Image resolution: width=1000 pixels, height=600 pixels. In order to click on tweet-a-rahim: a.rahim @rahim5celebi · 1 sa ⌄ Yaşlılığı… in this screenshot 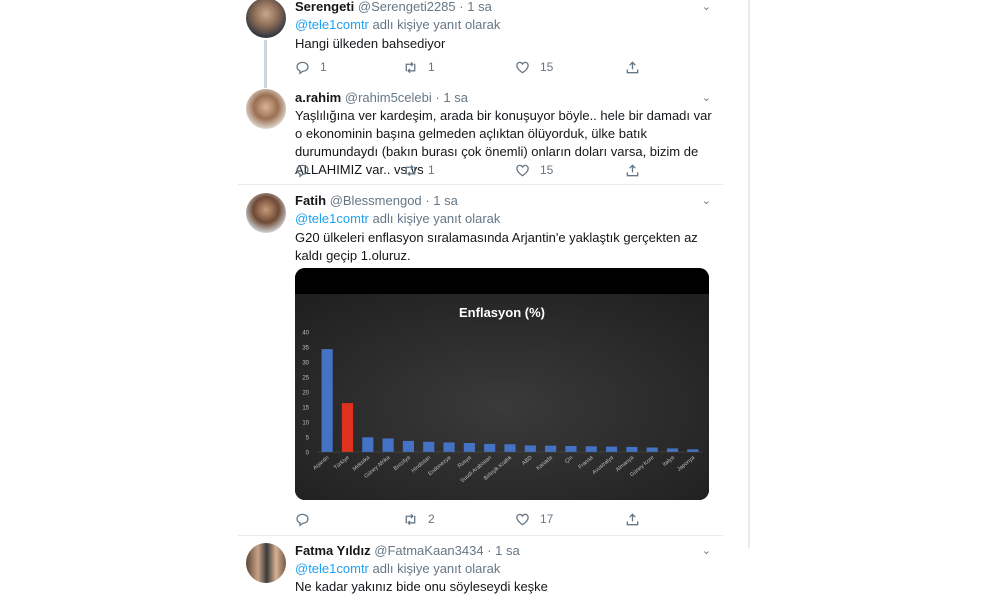, I will do `click(480, 135)`.